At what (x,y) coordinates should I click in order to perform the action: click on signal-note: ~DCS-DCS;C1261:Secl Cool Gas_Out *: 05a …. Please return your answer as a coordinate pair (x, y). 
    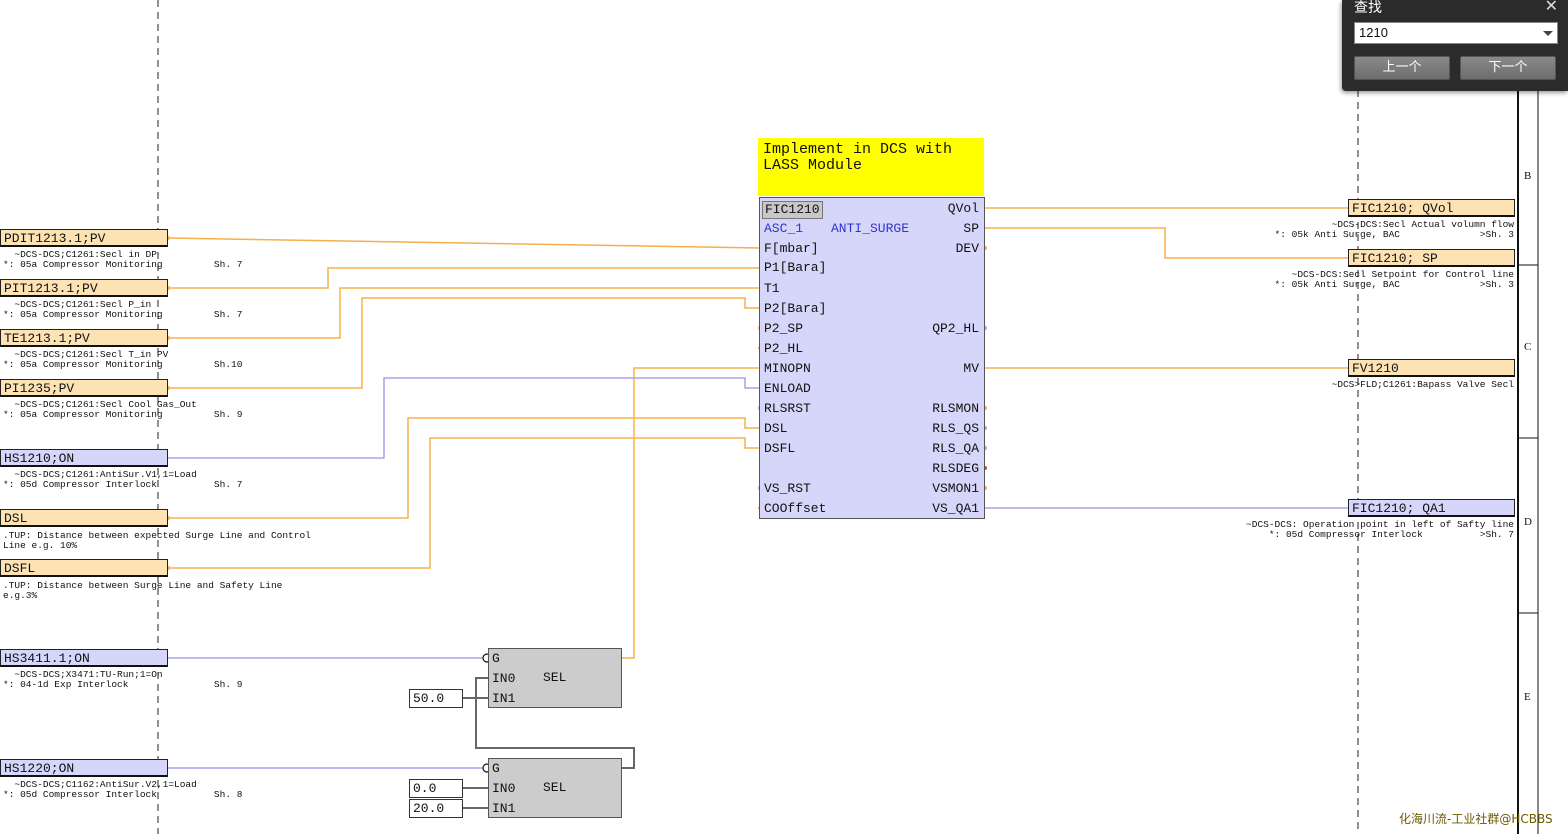
    Looking at the image, I should click on (123, 409).